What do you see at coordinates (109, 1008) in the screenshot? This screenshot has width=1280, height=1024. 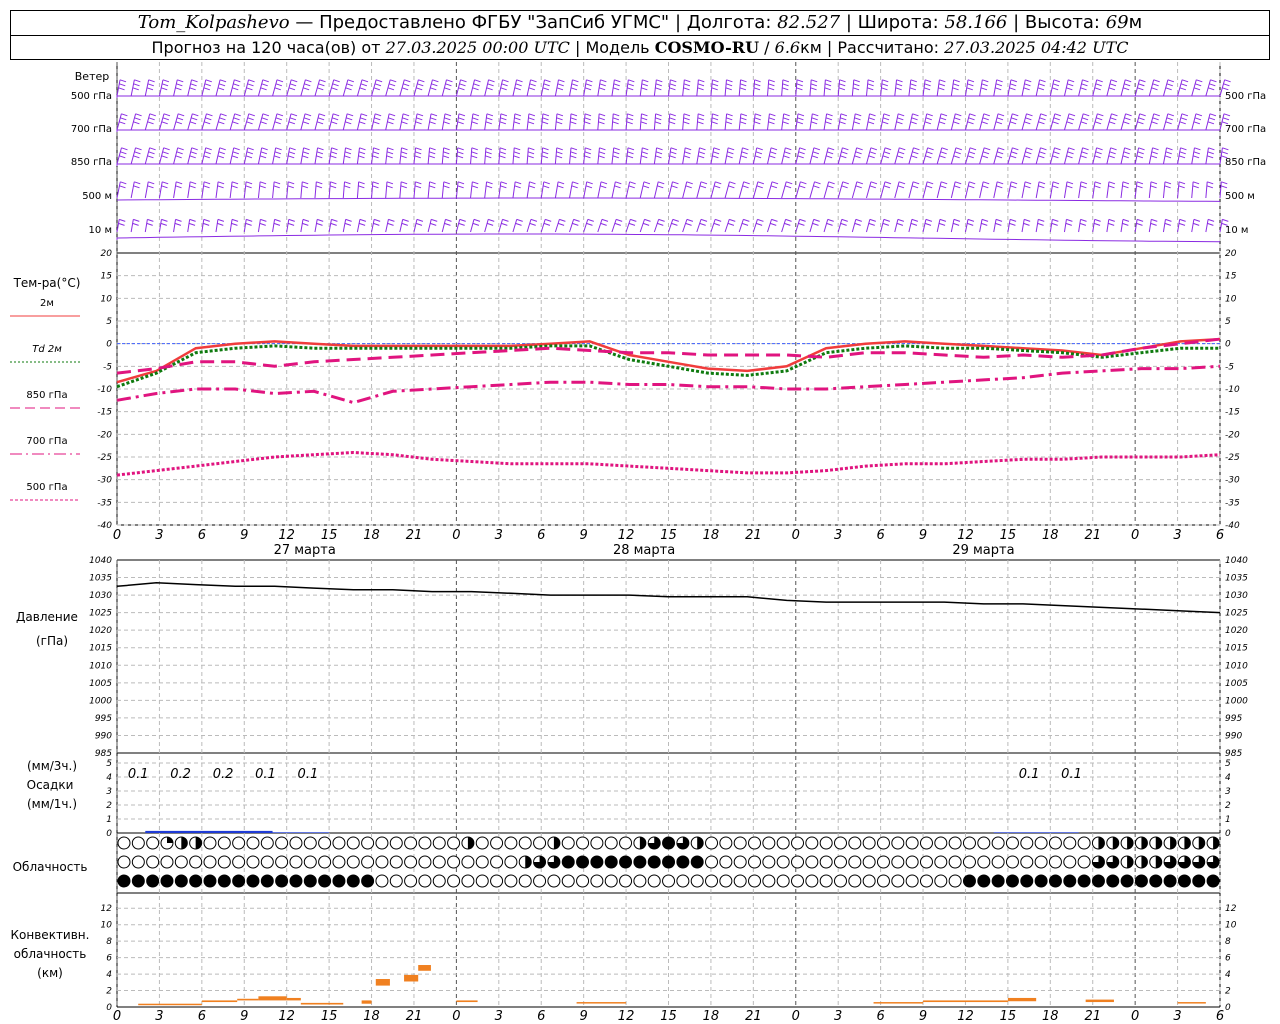 I see `conv-tick-left: 0` at bounding box center [109, 1008].